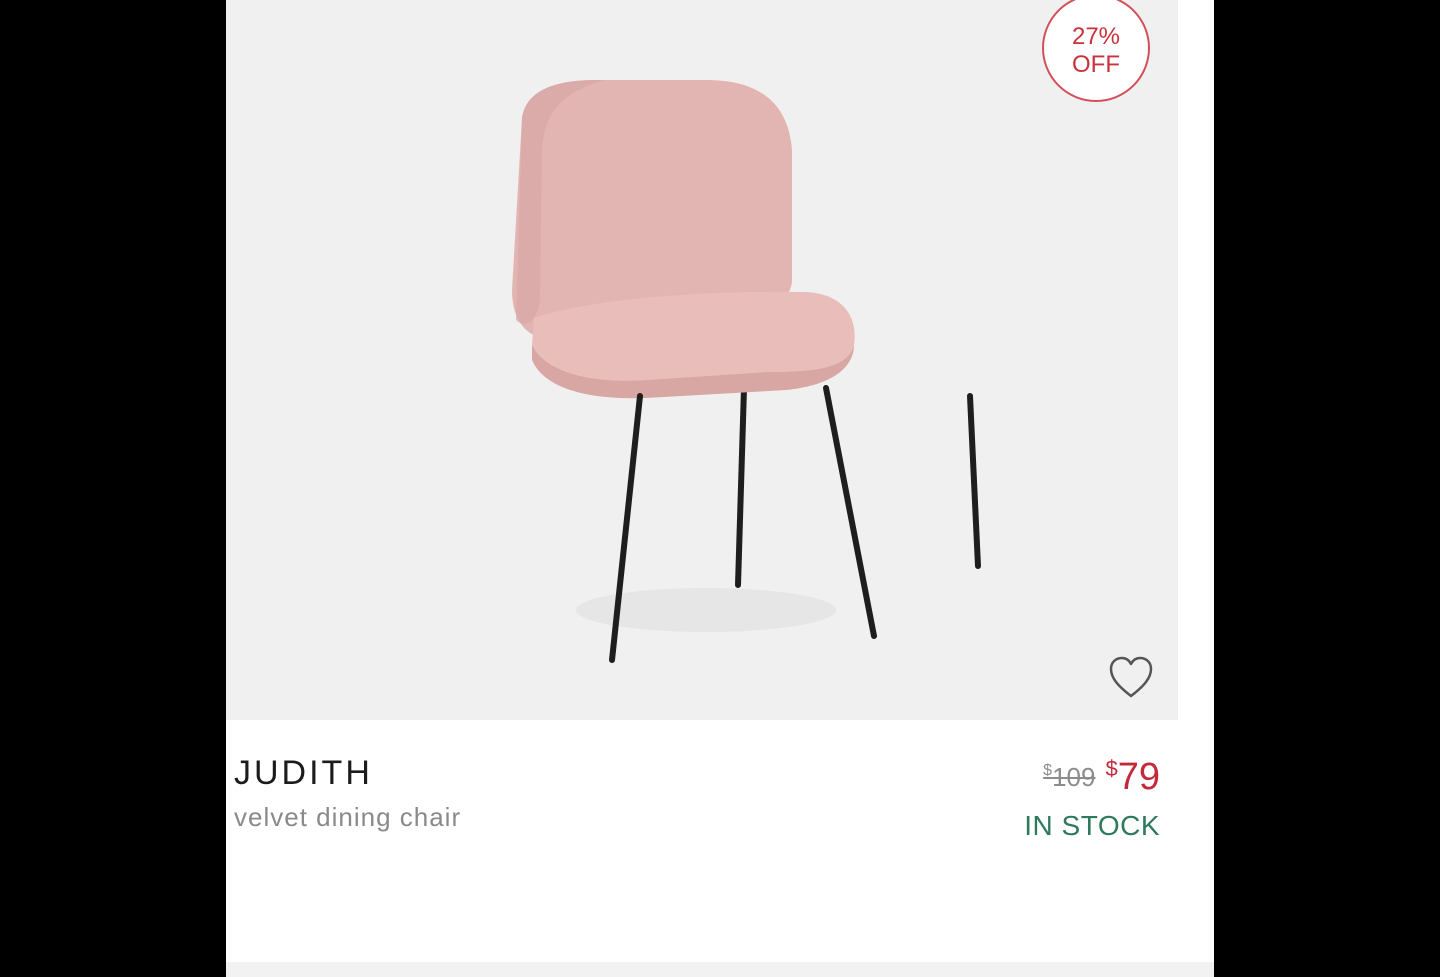 Image resolution: width=1440 pixels, height=977 pixels. I want to click on original-price-value: 109, so click(1074, 777).